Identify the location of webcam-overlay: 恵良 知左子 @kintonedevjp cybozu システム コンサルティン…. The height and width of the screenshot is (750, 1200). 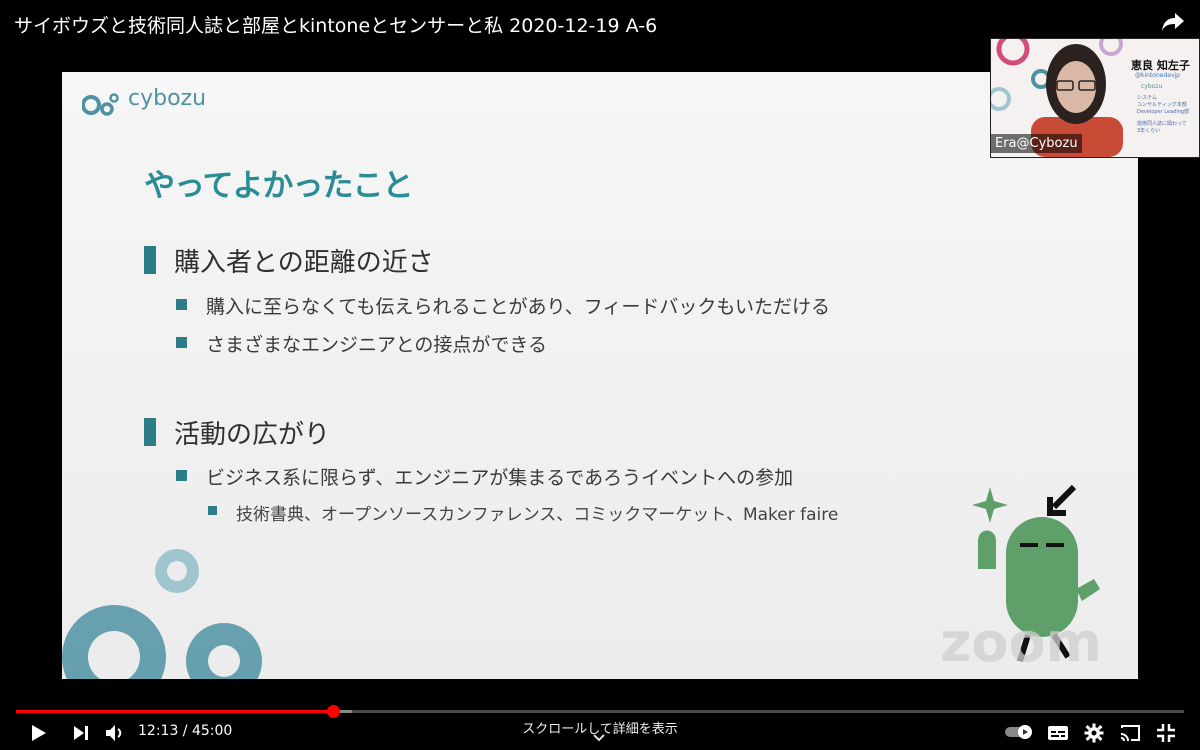
(1095, 98).